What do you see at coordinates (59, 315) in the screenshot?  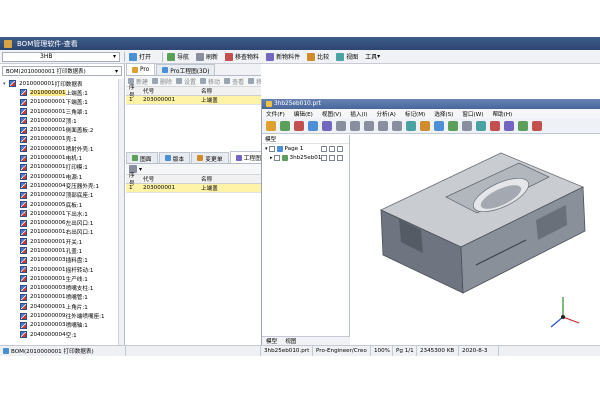 I see `tree-node: 2010000009 往外端喷嘴座:1` at bounding box center [59, 315].